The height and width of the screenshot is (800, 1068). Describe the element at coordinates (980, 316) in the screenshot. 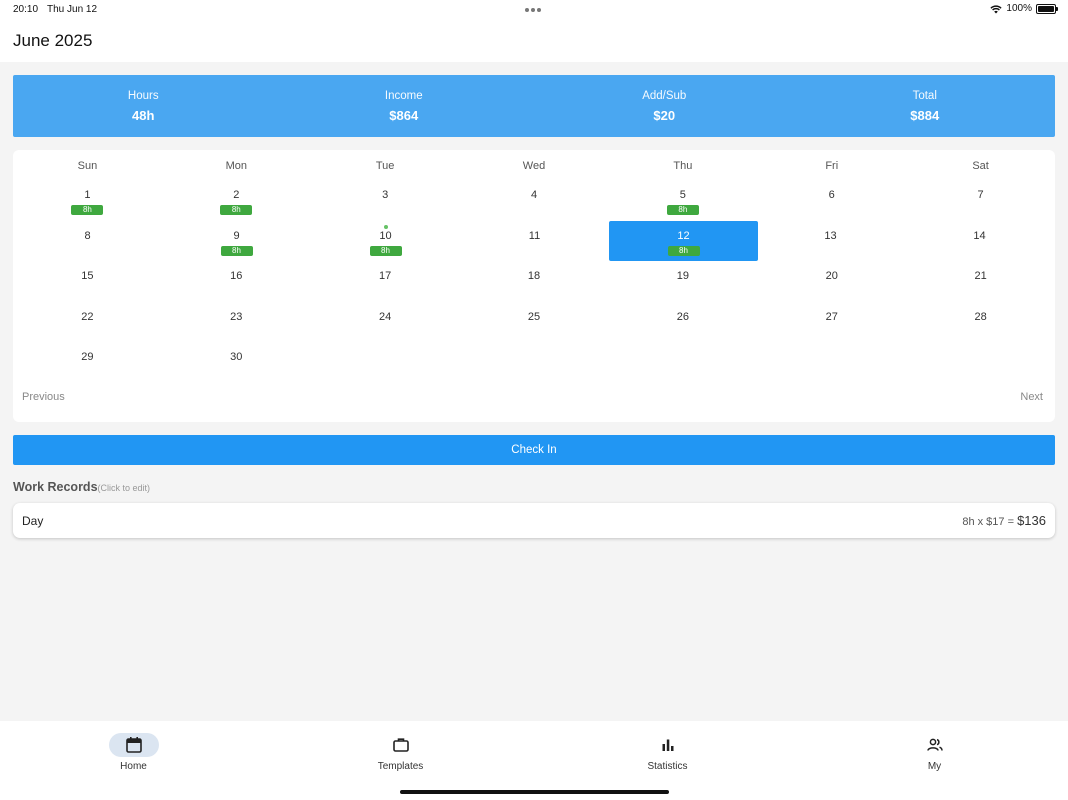

I see `day-number: 28` at that location.